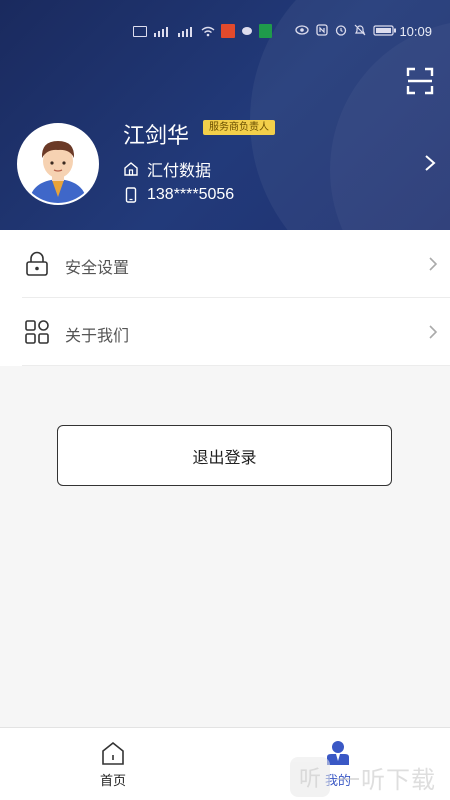 This screenshot has height=800, width=450. Describe the element at coordinates (415, 31) in the screenshot. I see `status-time: 10:09` at that location.